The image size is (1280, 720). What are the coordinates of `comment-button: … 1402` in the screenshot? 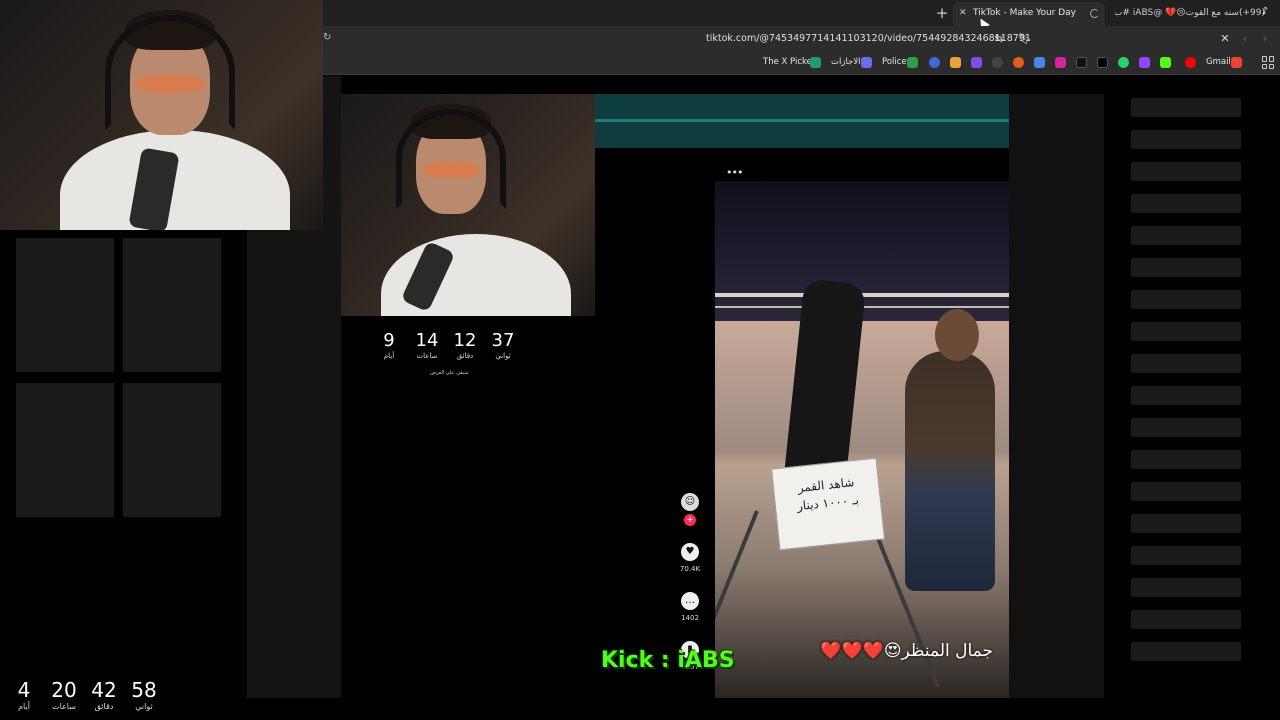 It's located at (690, 607).